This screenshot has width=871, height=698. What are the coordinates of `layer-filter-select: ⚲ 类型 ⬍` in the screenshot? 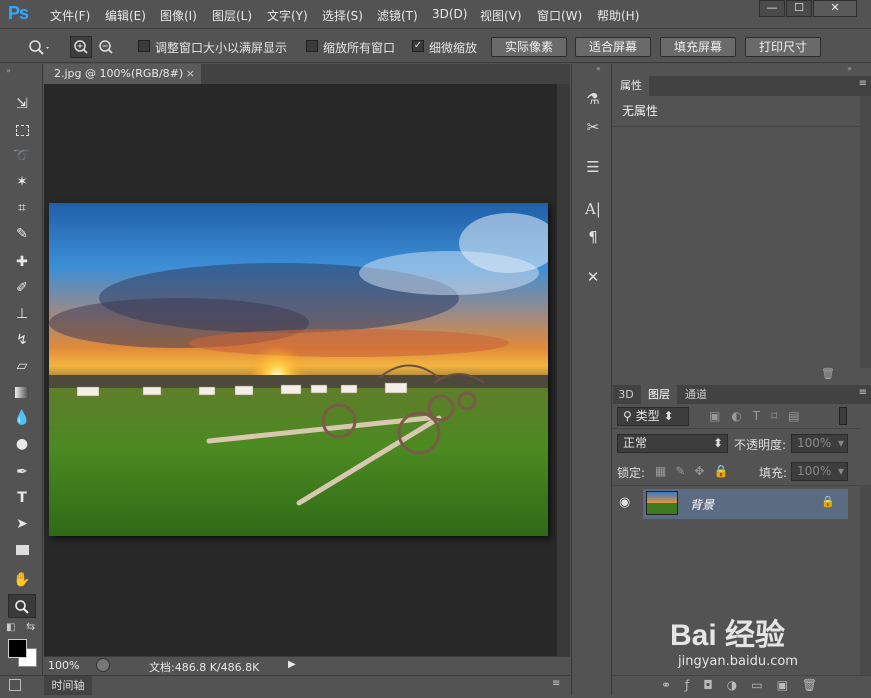 It's located at (653, 416).